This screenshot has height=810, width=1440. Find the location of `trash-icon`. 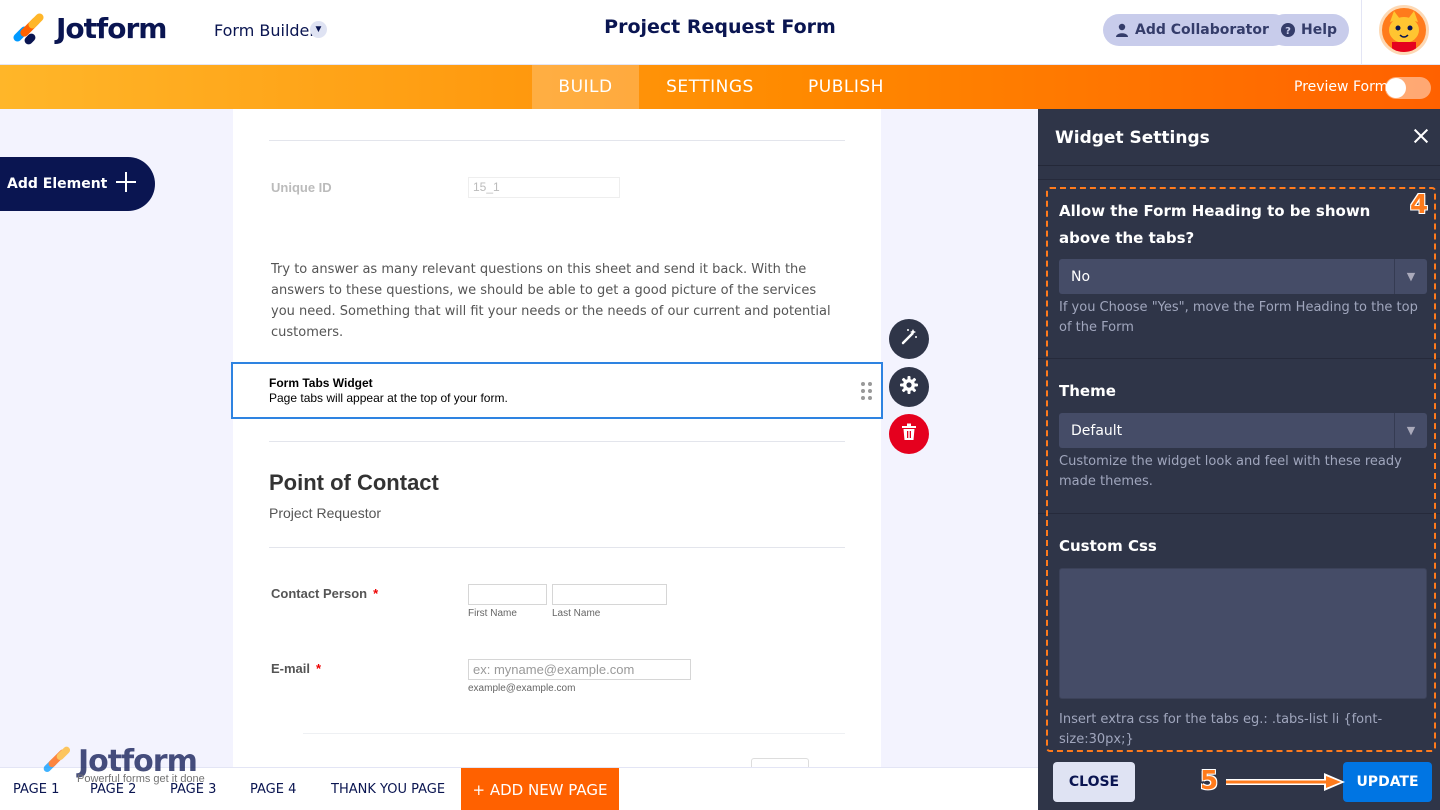

trash-icon is located at coordinates (909, 434).